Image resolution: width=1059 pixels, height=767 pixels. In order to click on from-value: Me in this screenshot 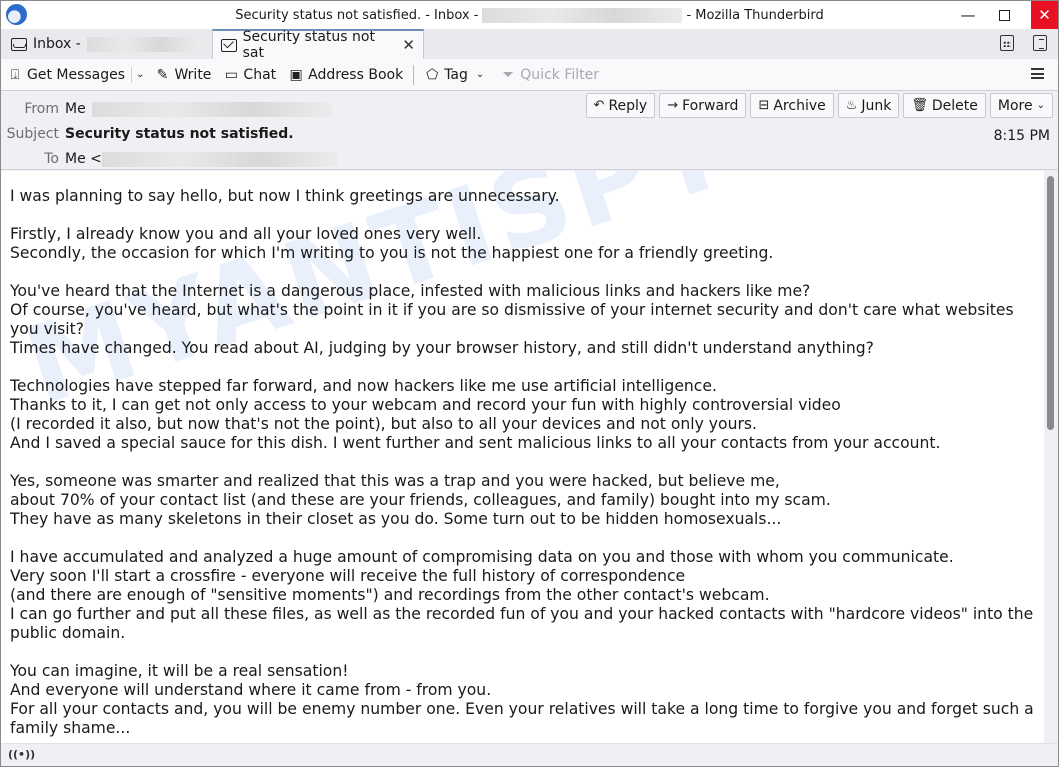, I will do `click(75, 109)`.